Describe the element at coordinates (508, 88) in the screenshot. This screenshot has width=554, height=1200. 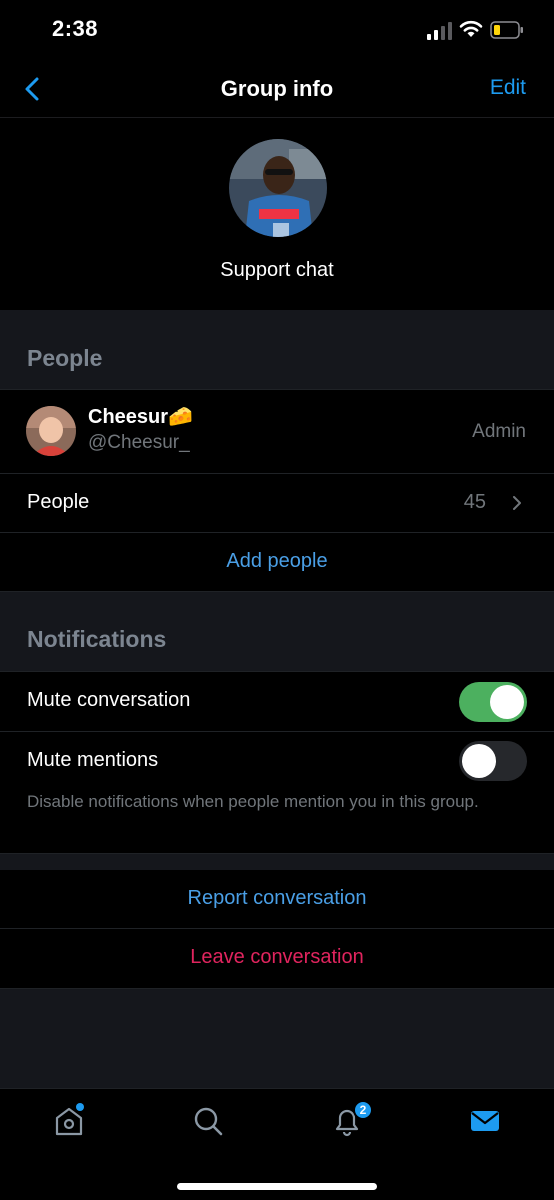
I see `edit-button: Edit` at that location.